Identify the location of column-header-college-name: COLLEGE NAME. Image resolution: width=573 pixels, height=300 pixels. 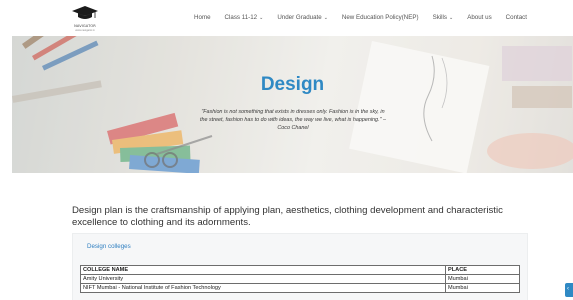
(263, 270).